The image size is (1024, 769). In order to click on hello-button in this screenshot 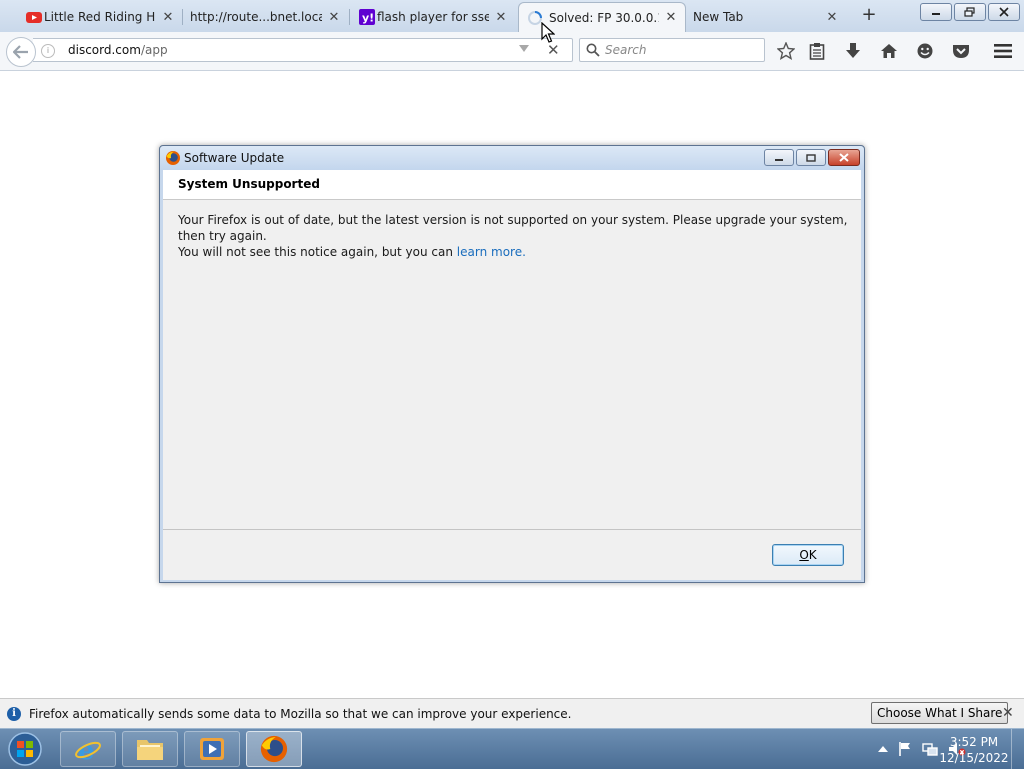, I will do `click(925, 51)`.